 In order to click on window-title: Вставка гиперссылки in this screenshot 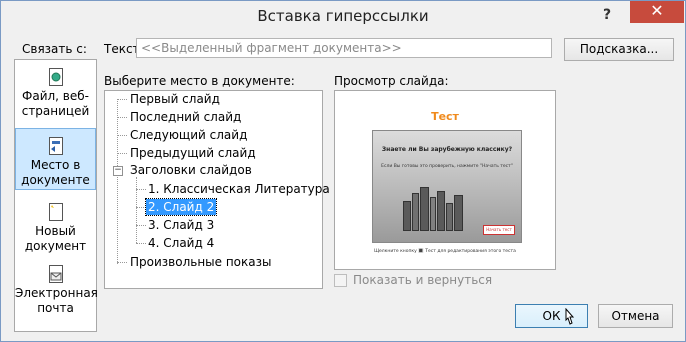, I will do `click(343, 16)`.